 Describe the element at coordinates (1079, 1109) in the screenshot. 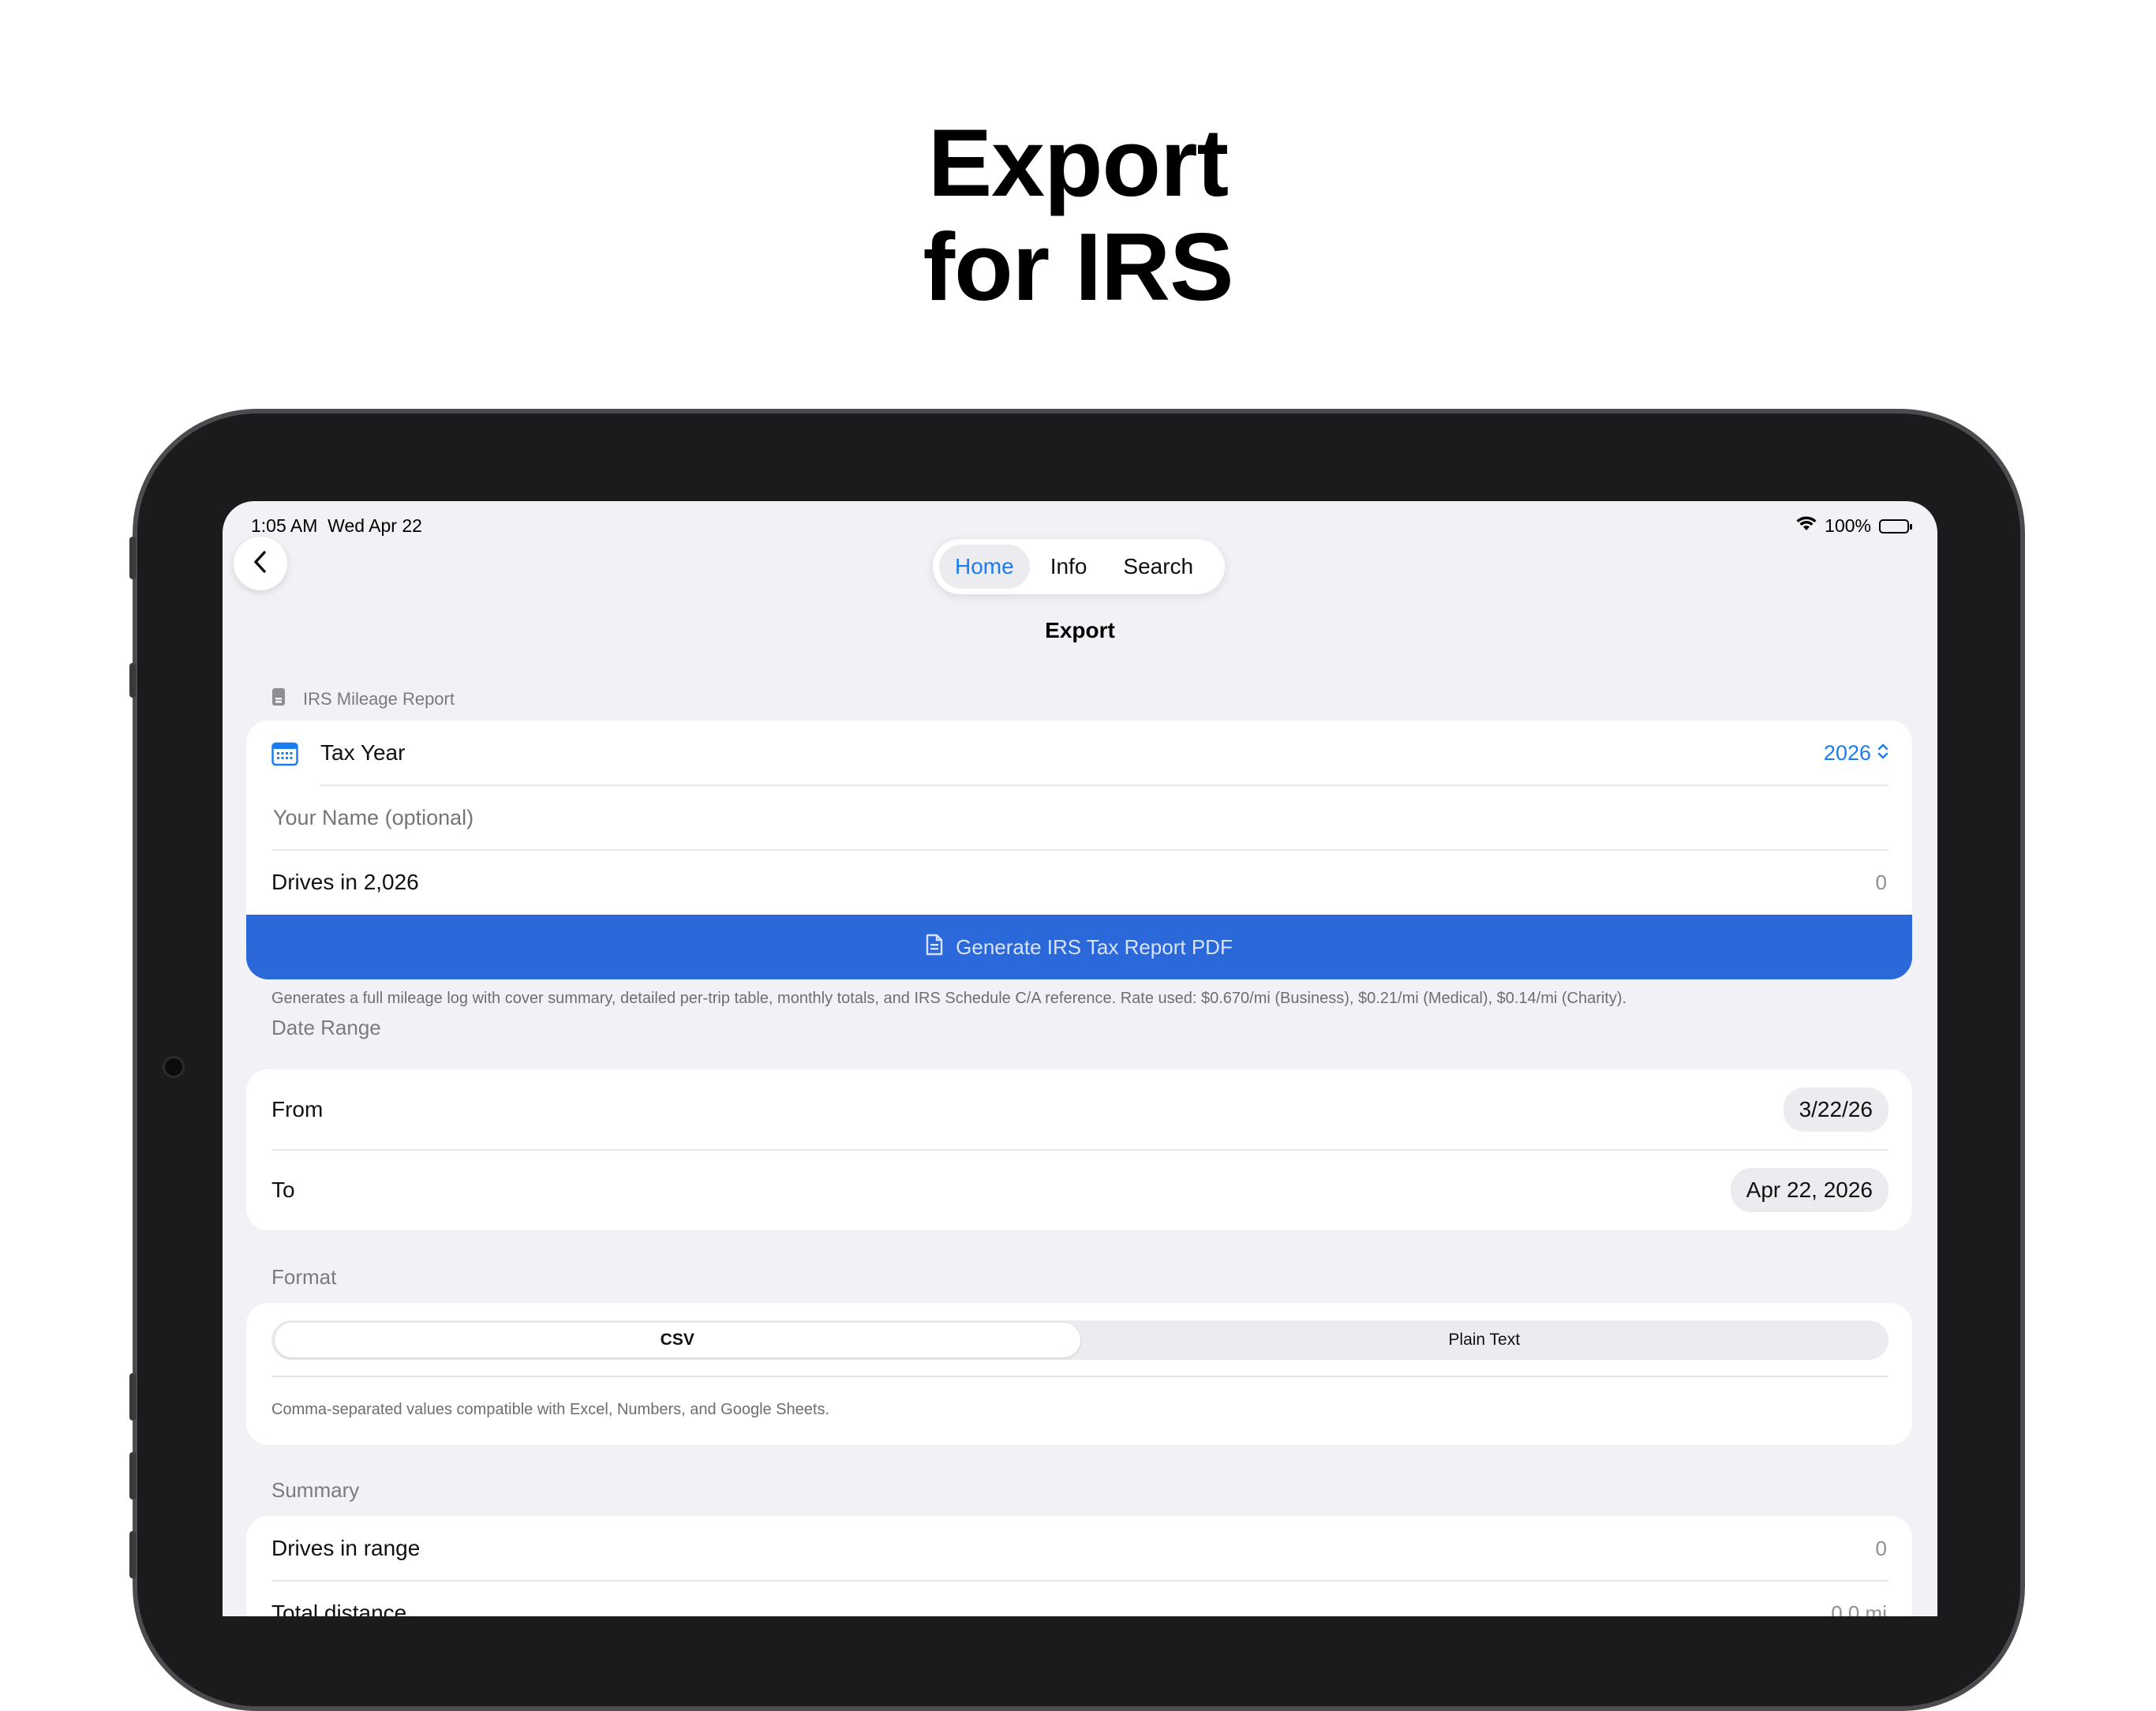

I see `from-row: From 3/22/26` at that location.